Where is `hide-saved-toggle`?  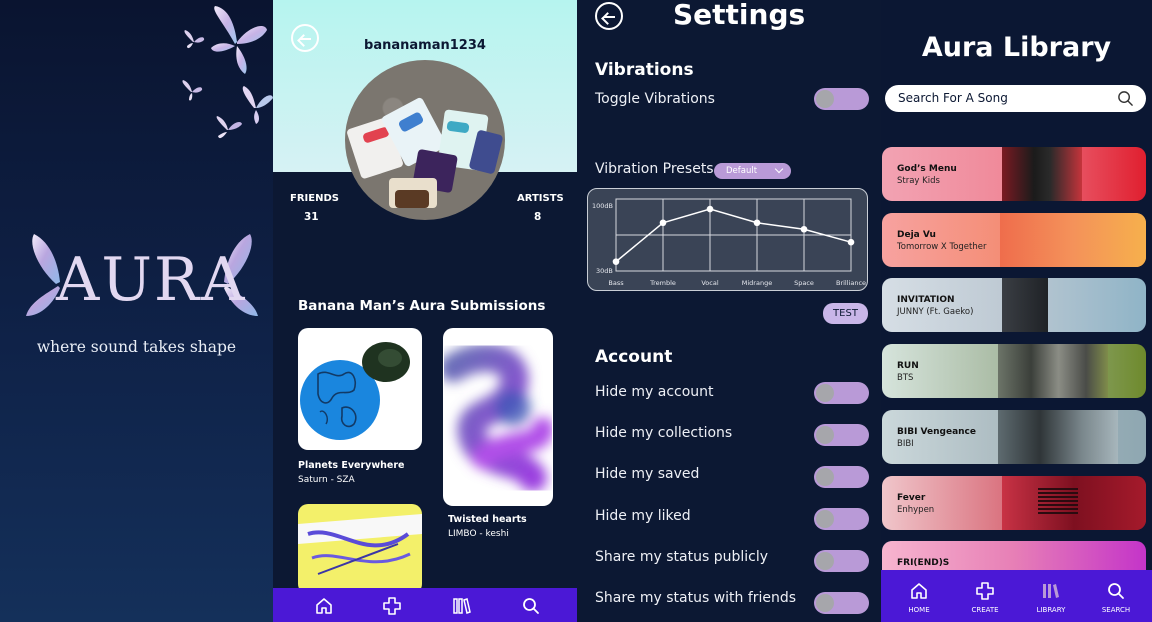 hide-saved-toggle is located at coordinates (841, 477).